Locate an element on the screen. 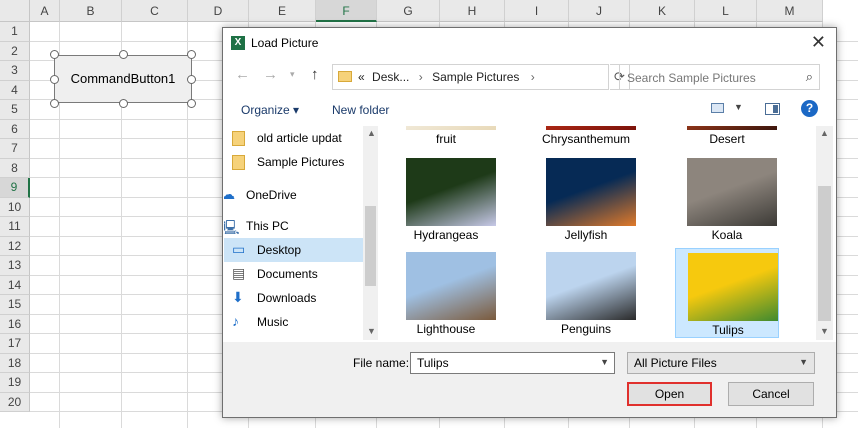 Image resolution: width=858 pixels, height=428 pixels. recent-locations-chevron-icon: ▾ is located at coordinates (292, 74).